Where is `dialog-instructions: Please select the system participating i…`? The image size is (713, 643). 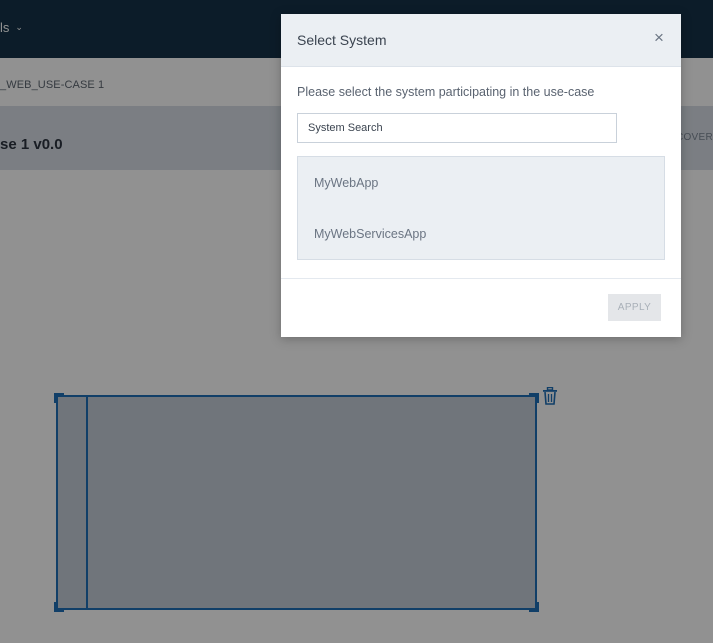
dialog-instructions: Please select the system participating i… is located at coordinates (446, 92).